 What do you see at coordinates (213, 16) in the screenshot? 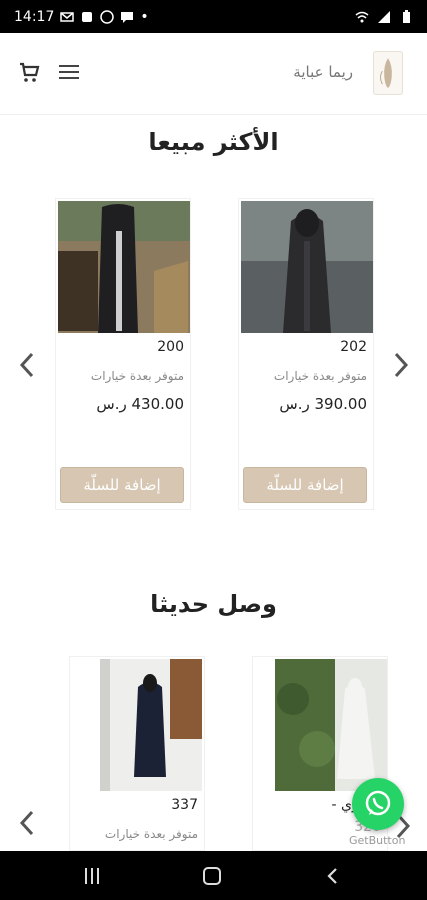
I see `status-bar: 14:17 •` at bounding box center [213, 16].